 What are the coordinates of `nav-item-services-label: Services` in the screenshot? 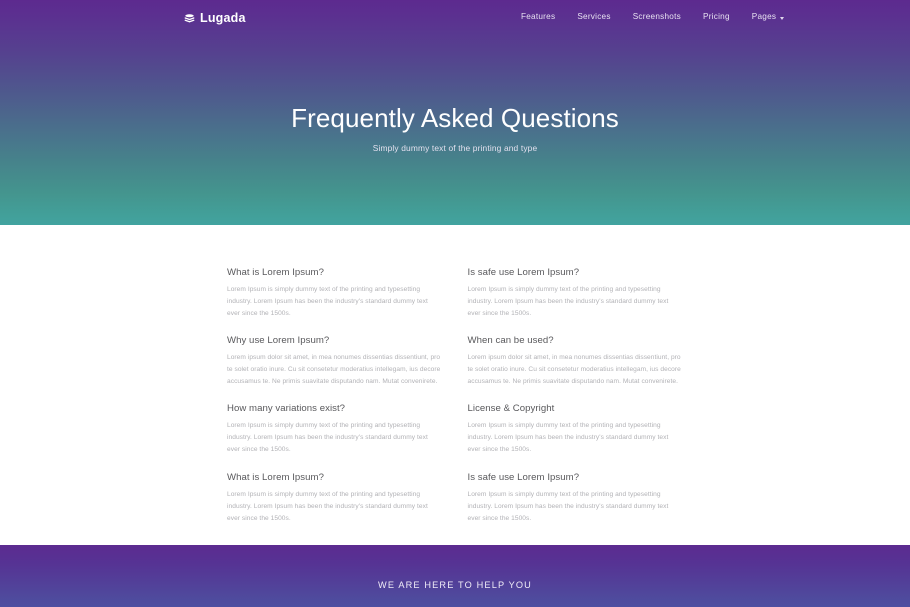 It's located at (594, 16).